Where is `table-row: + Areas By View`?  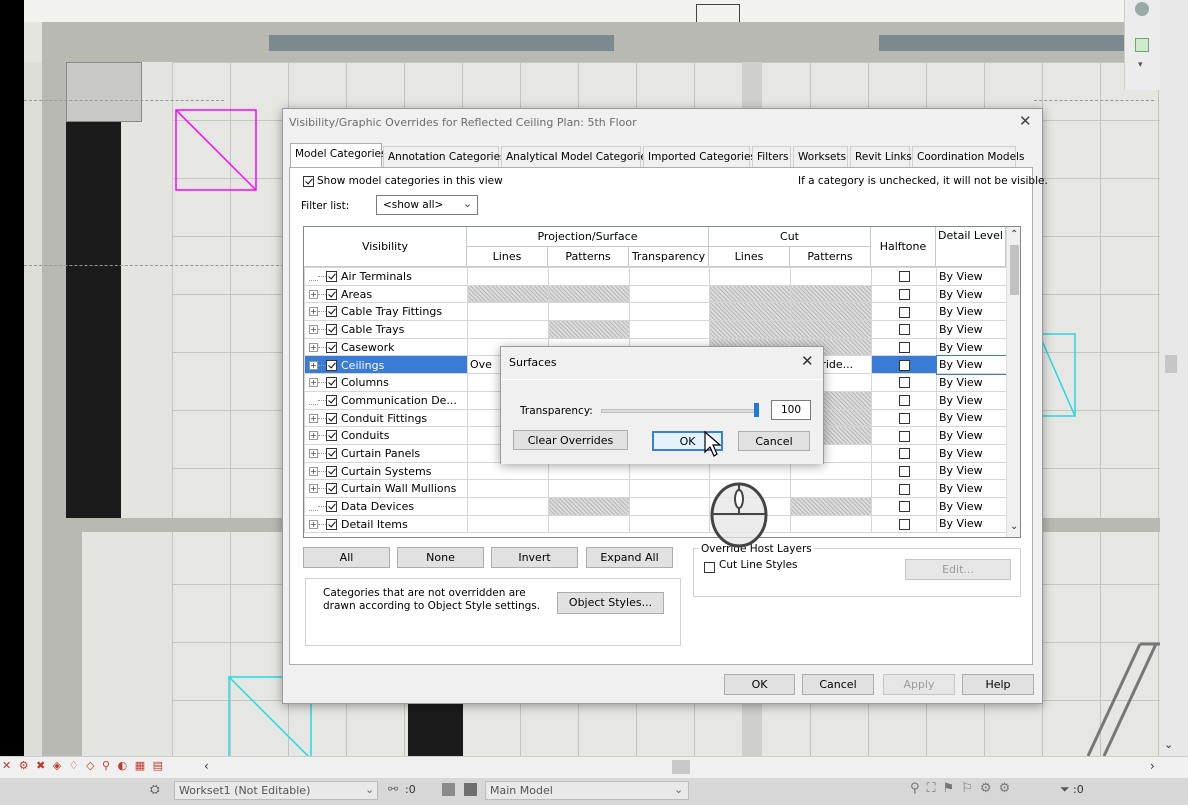
table-row: + Areas By View is located at coordinates (655, 294).